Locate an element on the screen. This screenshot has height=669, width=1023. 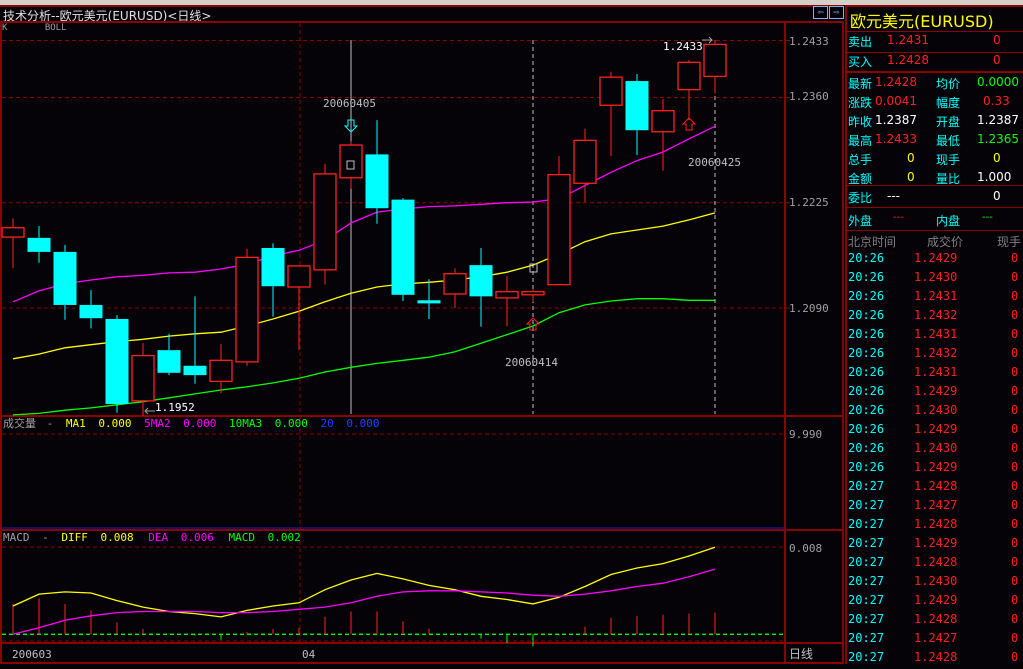
diff-label: DIFF is located at coordinates (74, 537).